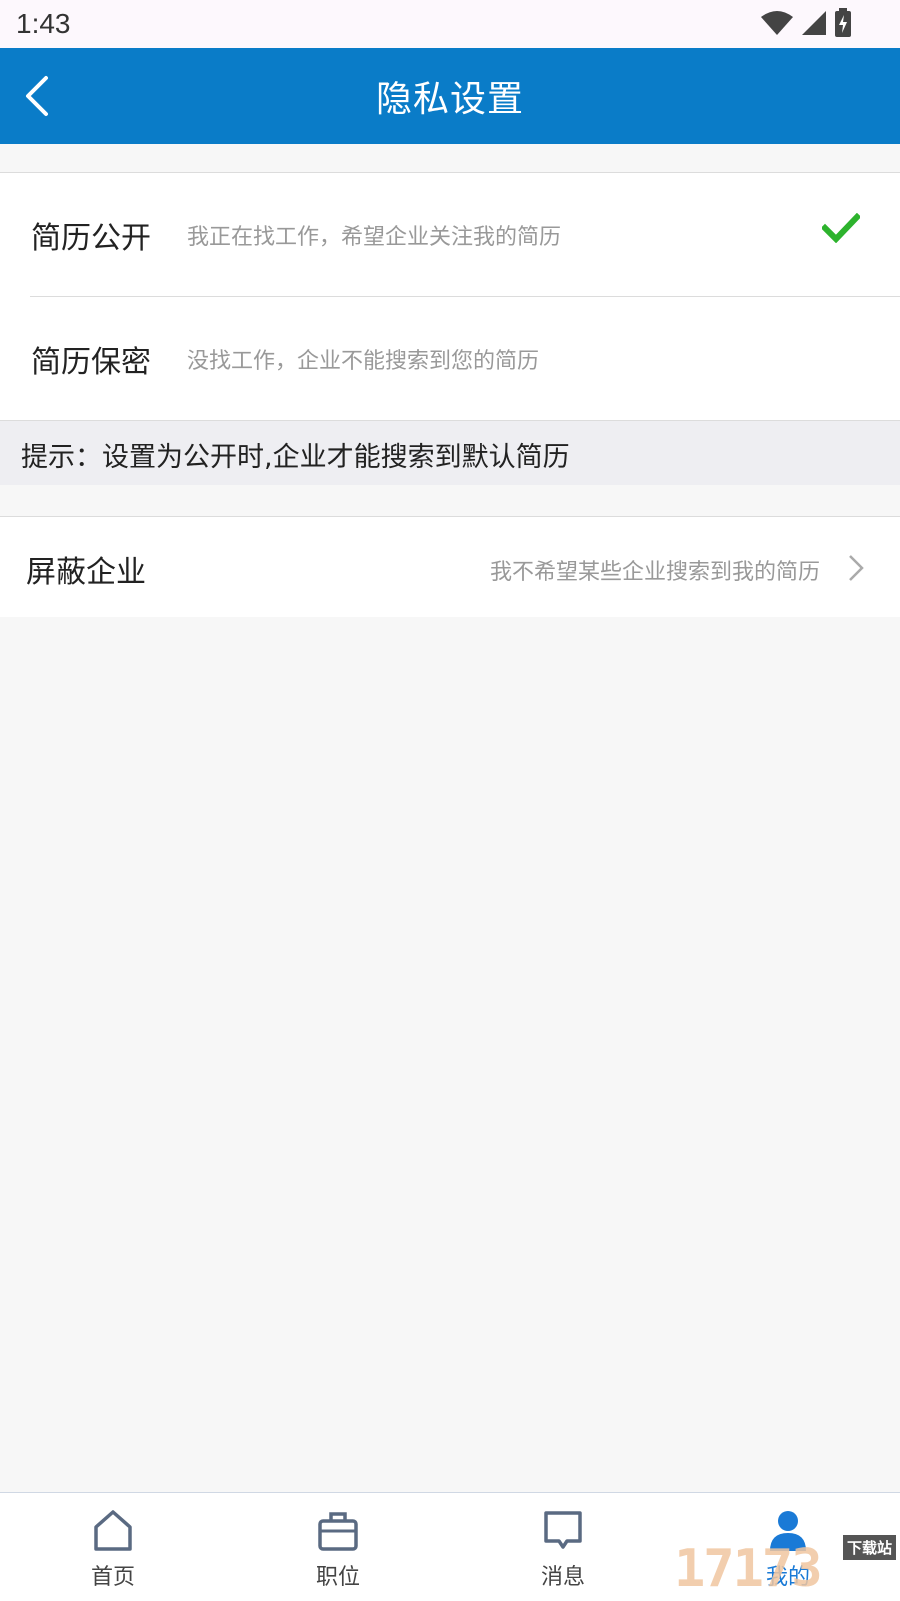 This screenshot has width=900, height=1601. Describe the element at coordinates (562, 1577) in the screenshot. I see `tab-label: 消息` at that location.